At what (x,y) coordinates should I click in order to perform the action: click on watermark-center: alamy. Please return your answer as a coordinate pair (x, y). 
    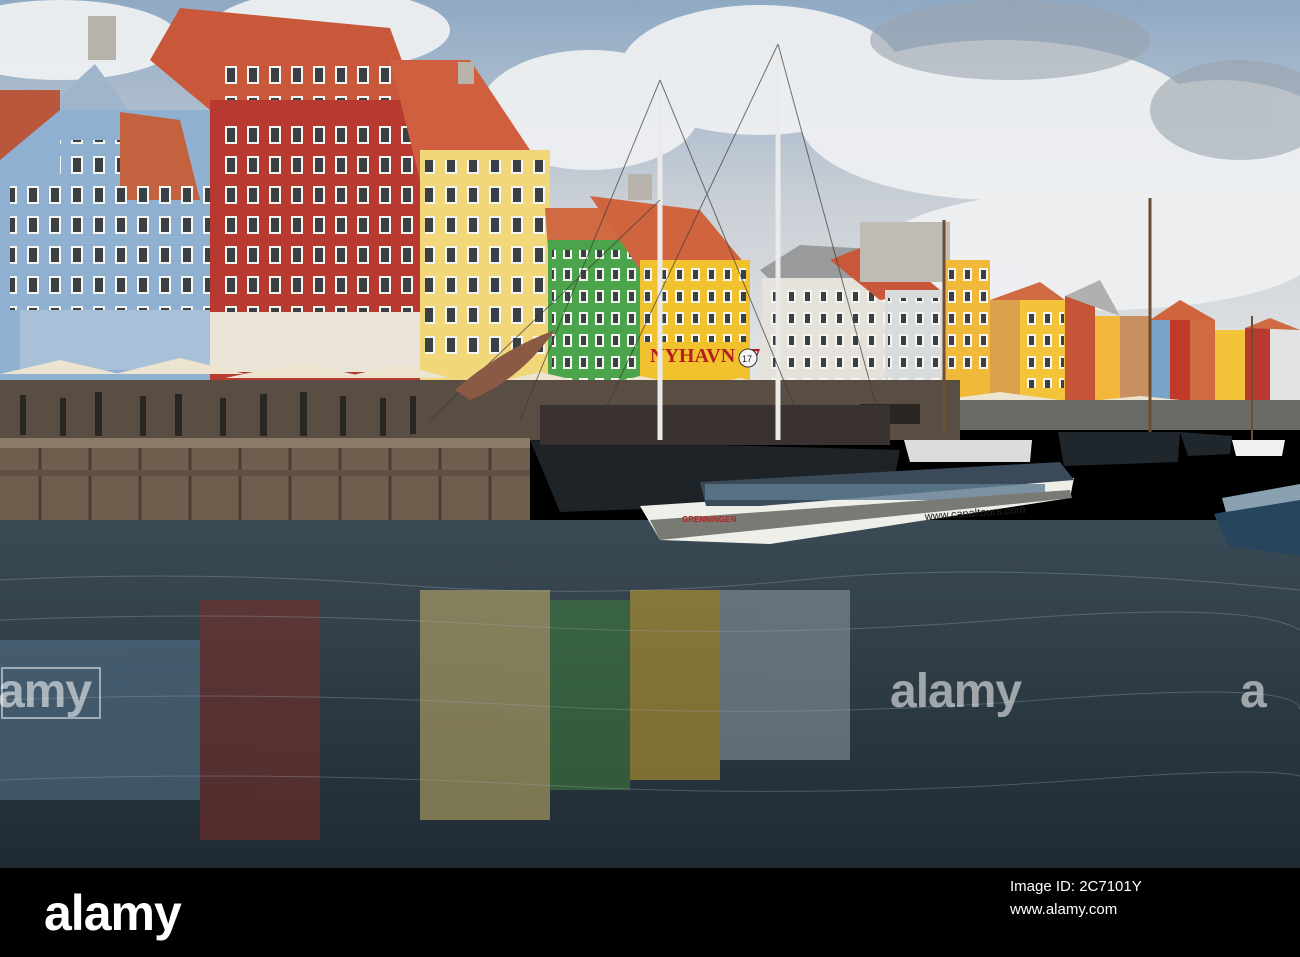
    Looking at the image, I should click on (956, 691).